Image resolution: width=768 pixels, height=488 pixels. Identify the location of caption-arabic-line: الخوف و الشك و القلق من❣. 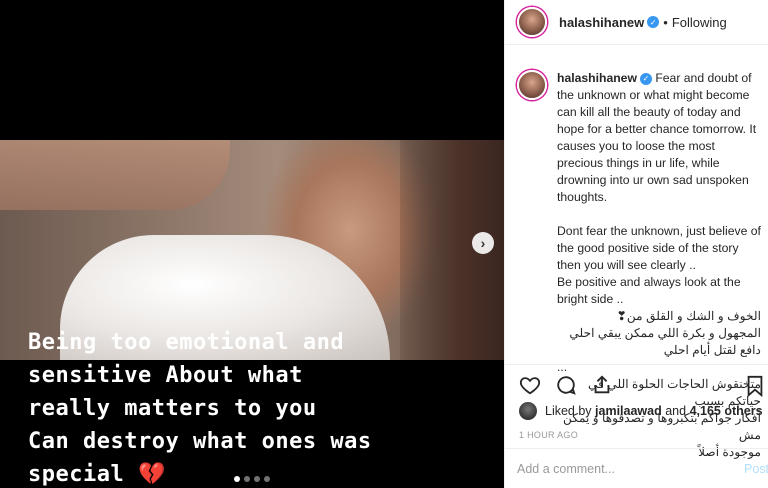
(688, 316).